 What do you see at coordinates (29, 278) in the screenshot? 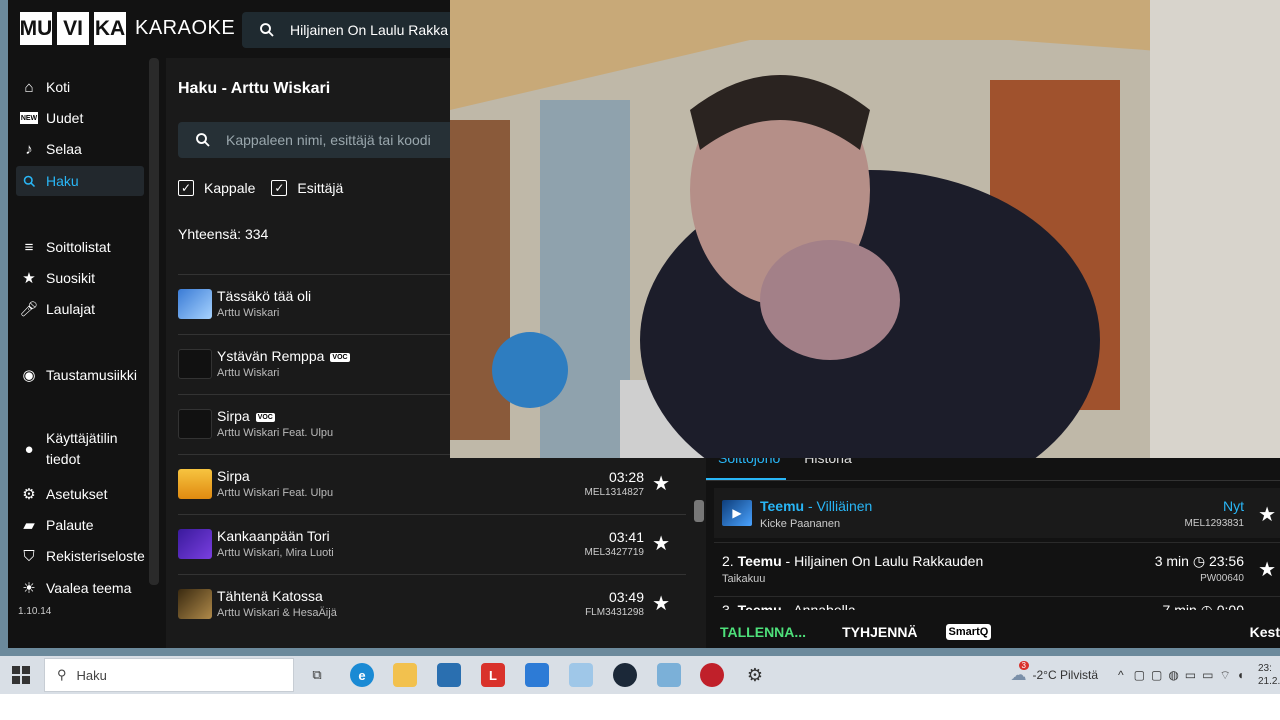
I see `star-icon: ★` at bounding box center [29, 278].